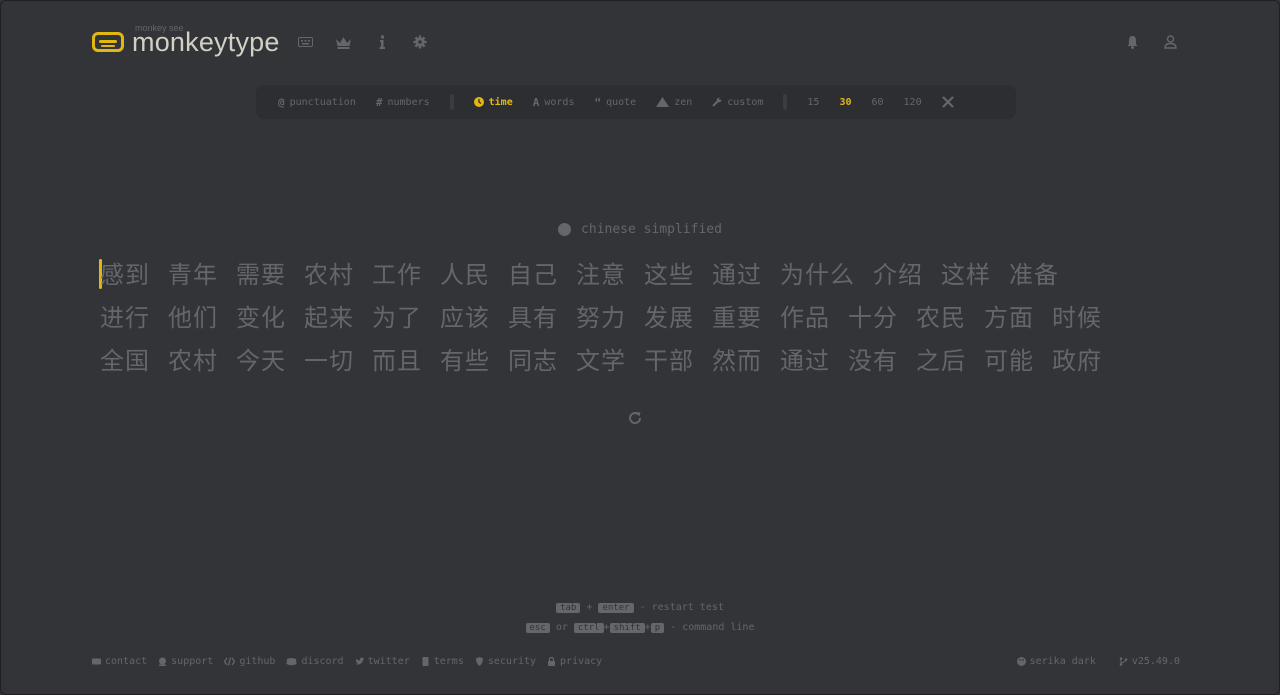 This screenshot has height=695, width=1280. Describe the element at coordinates (193, 275) in the screenshot. I see `word: 青年` at that location.